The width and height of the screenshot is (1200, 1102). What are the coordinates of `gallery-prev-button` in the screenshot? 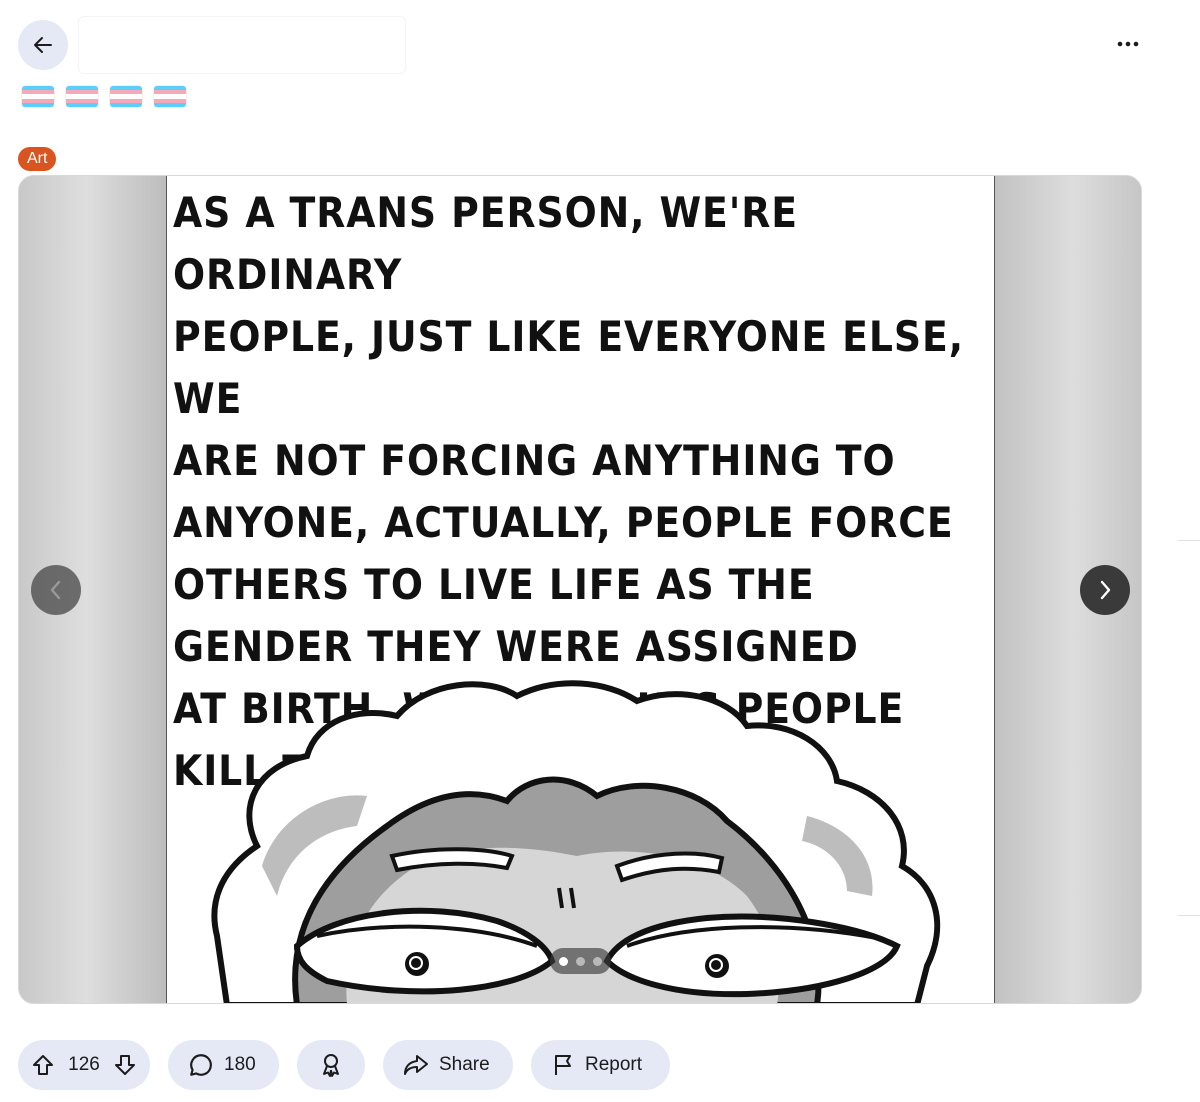 It's located at (56, 590).